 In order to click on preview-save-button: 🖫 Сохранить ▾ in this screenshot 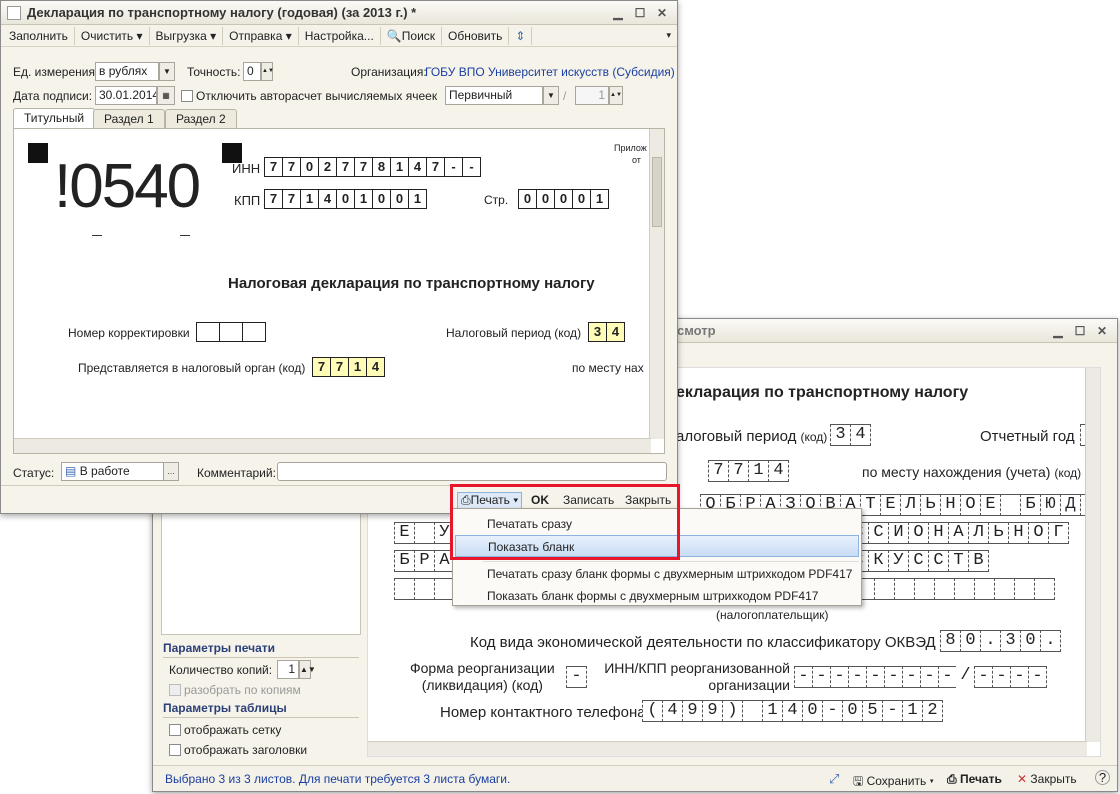, I will do `click(893, 782)`.